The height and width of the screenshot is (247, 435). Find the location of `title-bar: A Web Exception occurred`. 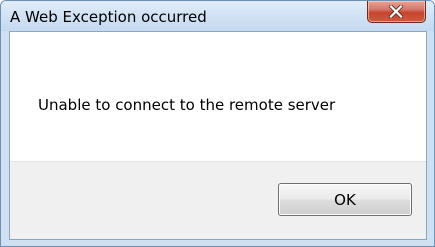

title-bar: A Web Exception occurred is located at coordinates (217, 16).